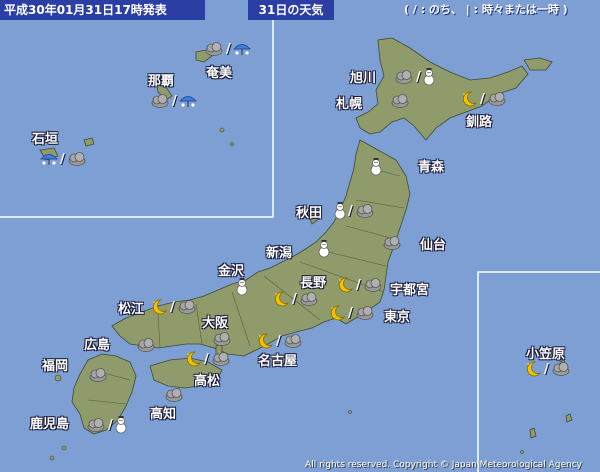  Describe the element at coordinates (45, 139) in the screenshot. I see `city-label-ishigaki: 石垣` at that location.